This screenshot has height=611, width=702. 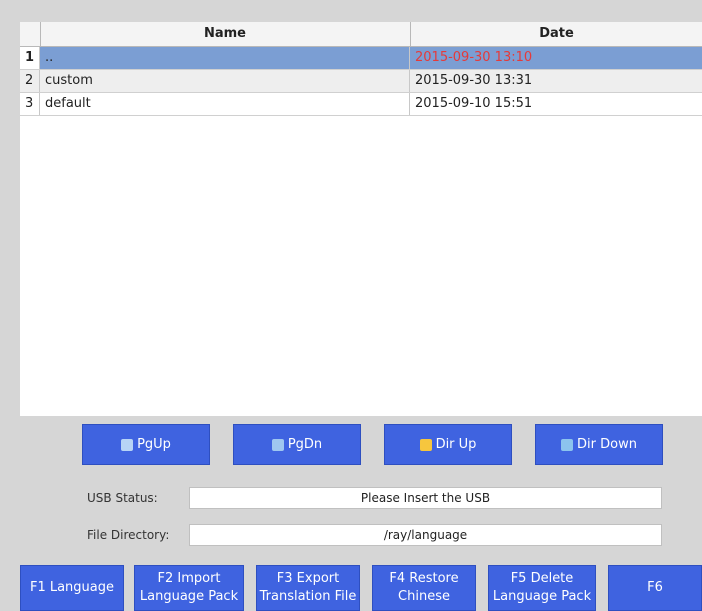 I want to click on f2-label-line2: Language Pack, so click(x=189, y=596).